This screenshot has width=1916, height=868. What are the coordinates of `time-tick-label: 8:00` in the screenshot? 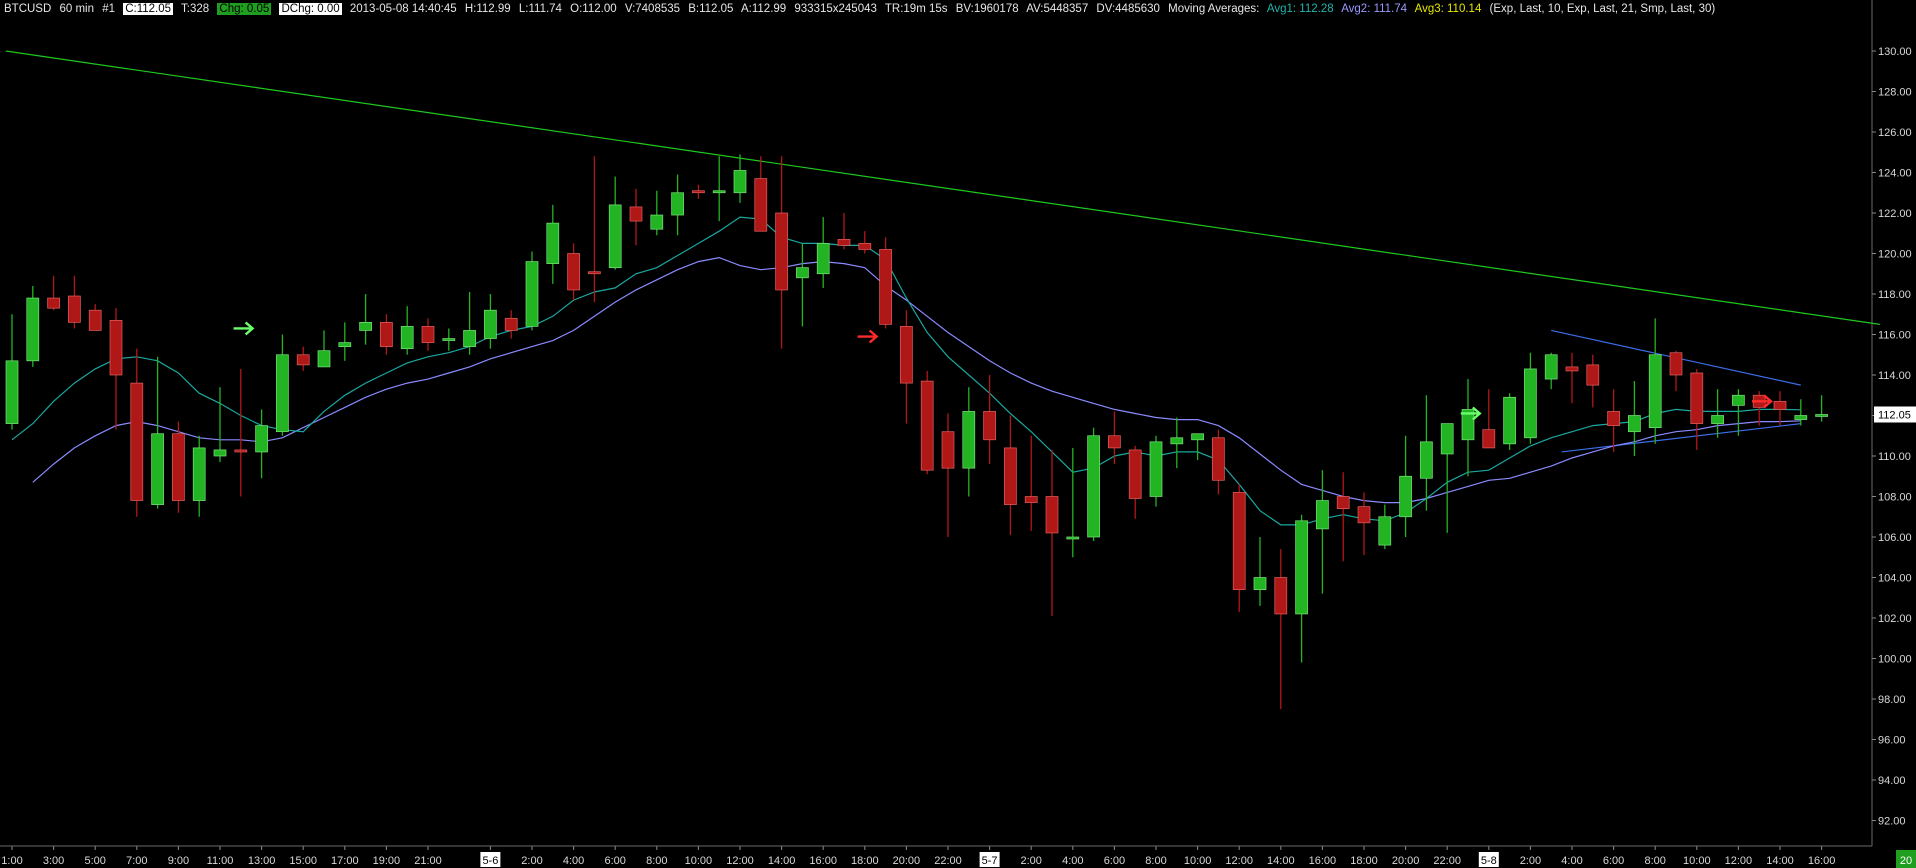 It's located at (1654, 861).